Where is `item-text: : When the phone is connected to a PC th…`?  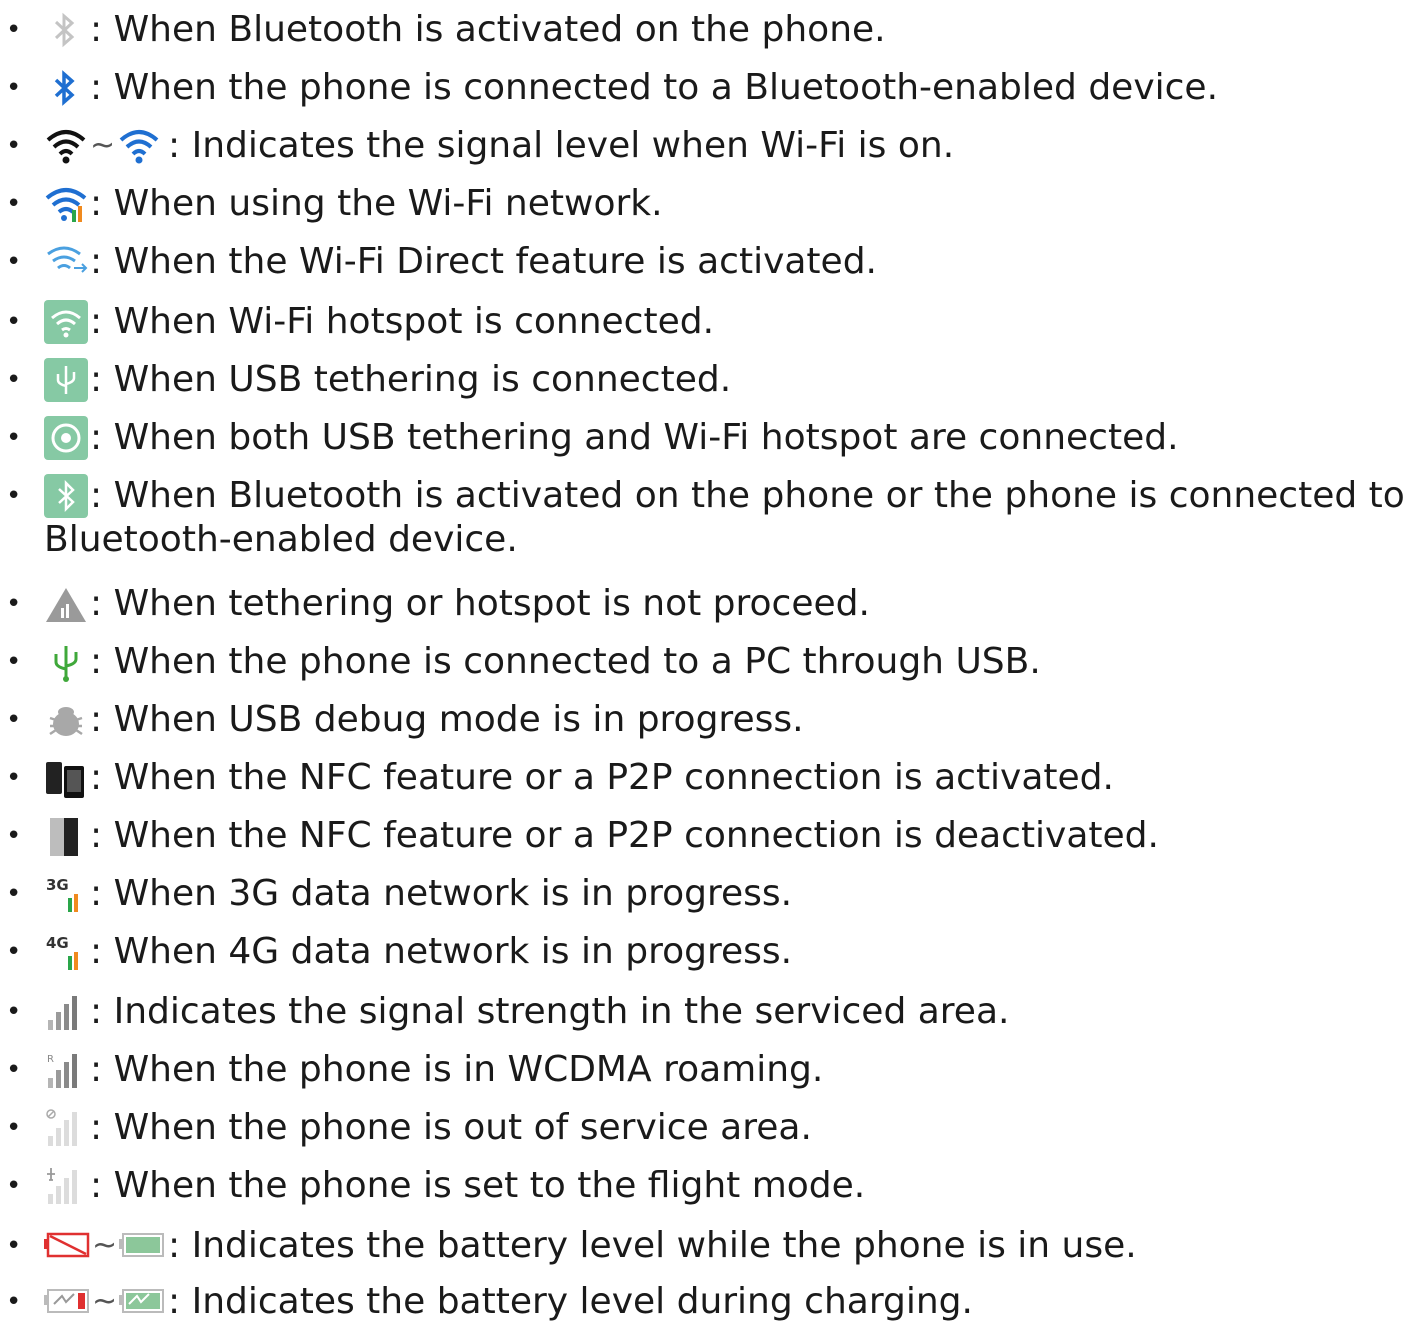 item-text: : When the phone is connected to a PC th… is located at coordinates (565, 661).